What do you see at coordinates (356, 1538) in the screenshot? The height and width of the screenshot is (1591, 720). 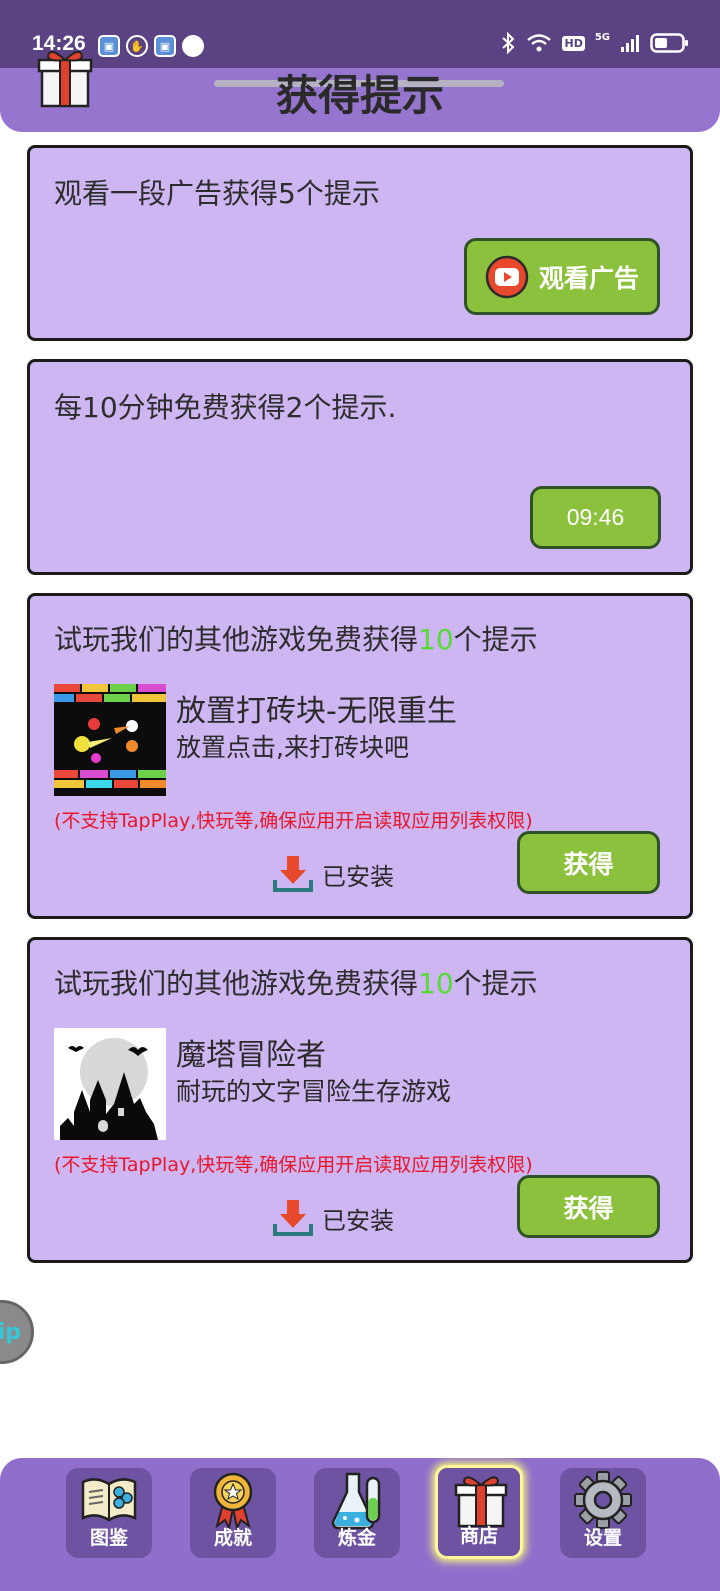 I see `nav-label: 炼金` at bounding box center [356, 1538].